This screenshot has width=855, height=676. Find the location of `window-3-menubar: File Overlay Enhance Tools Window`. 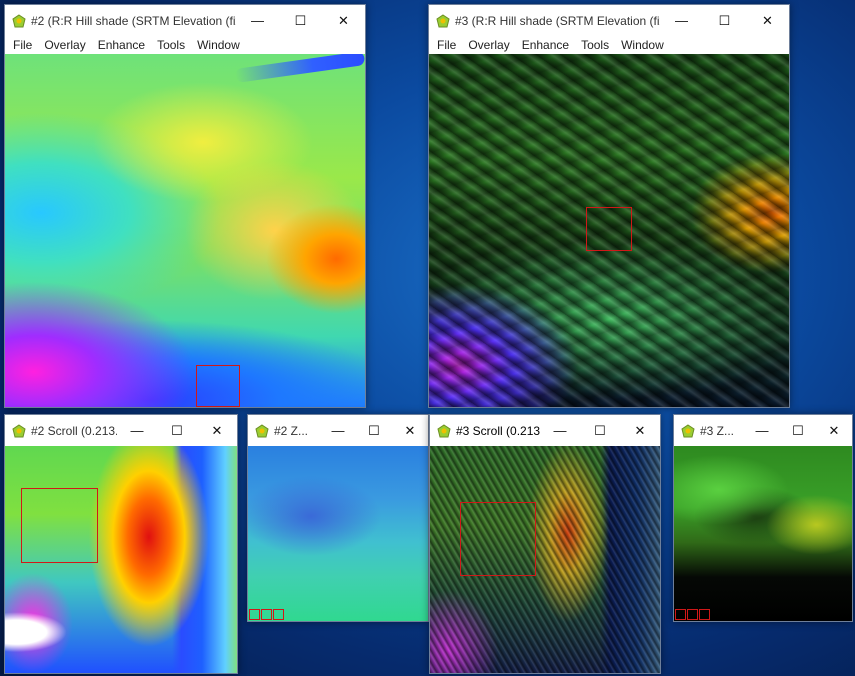

window-3-menubar: File Overlay Enhance Tools Window is located at coordinates (609, 45).